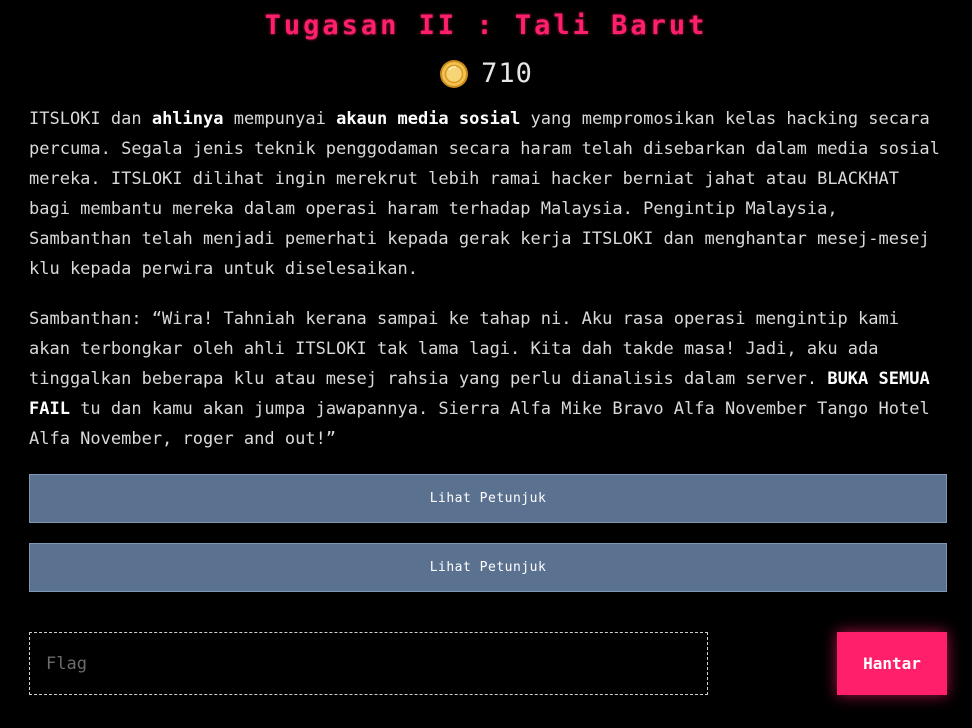 The height and width of the screenshot is (728, 972). Describe the element at coordinates (892, 663) in the screenshot. I see `submit-button: Hantar` at that location.